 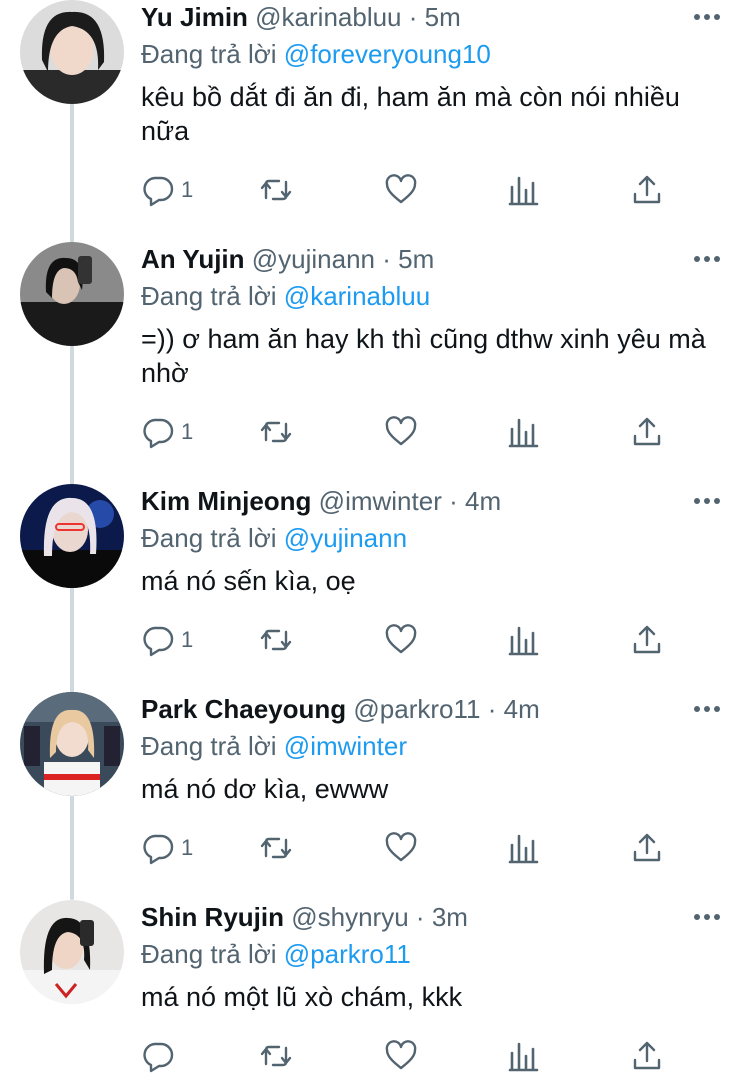 I want to click on replying-to-mention: @foreveryoung10, so click(x=387, y=54).